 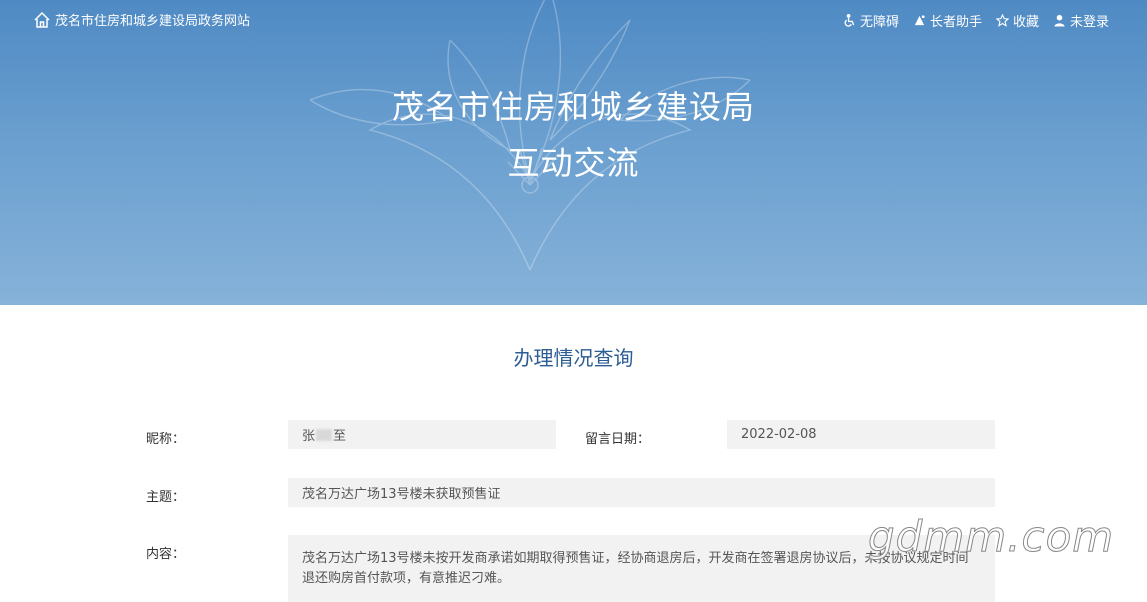 I want to click on home-icon, so click(x=42, y=19).